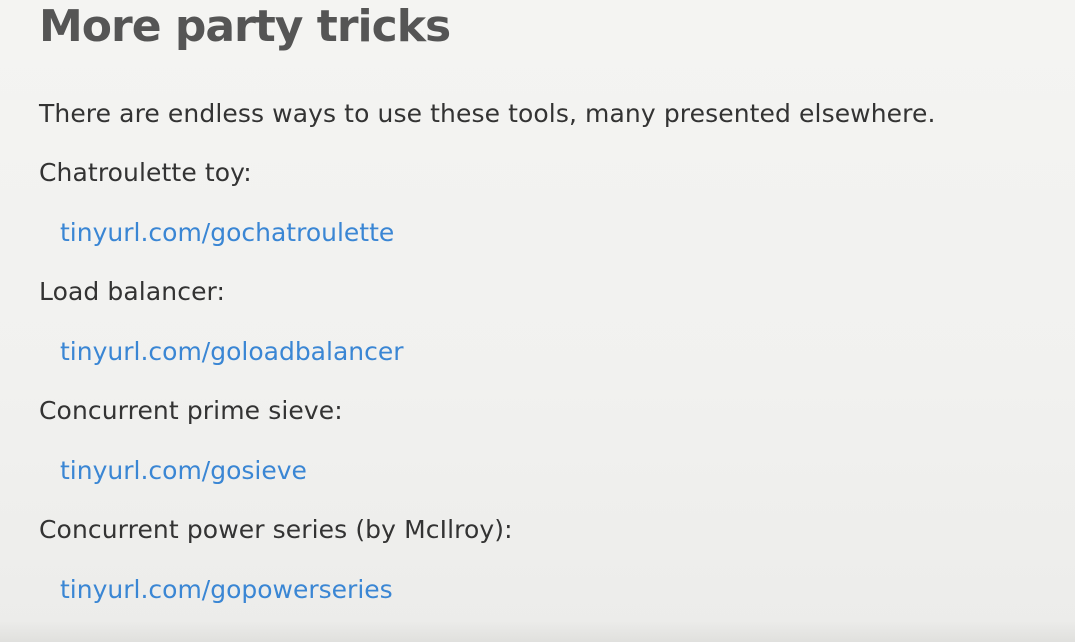 This screenshot has width=1075, height=642. Describe the element at coordinates (232, 352) in the screenshot. I see `link-load-balancer: tinyurl.com/goloadbalancer` at that location.